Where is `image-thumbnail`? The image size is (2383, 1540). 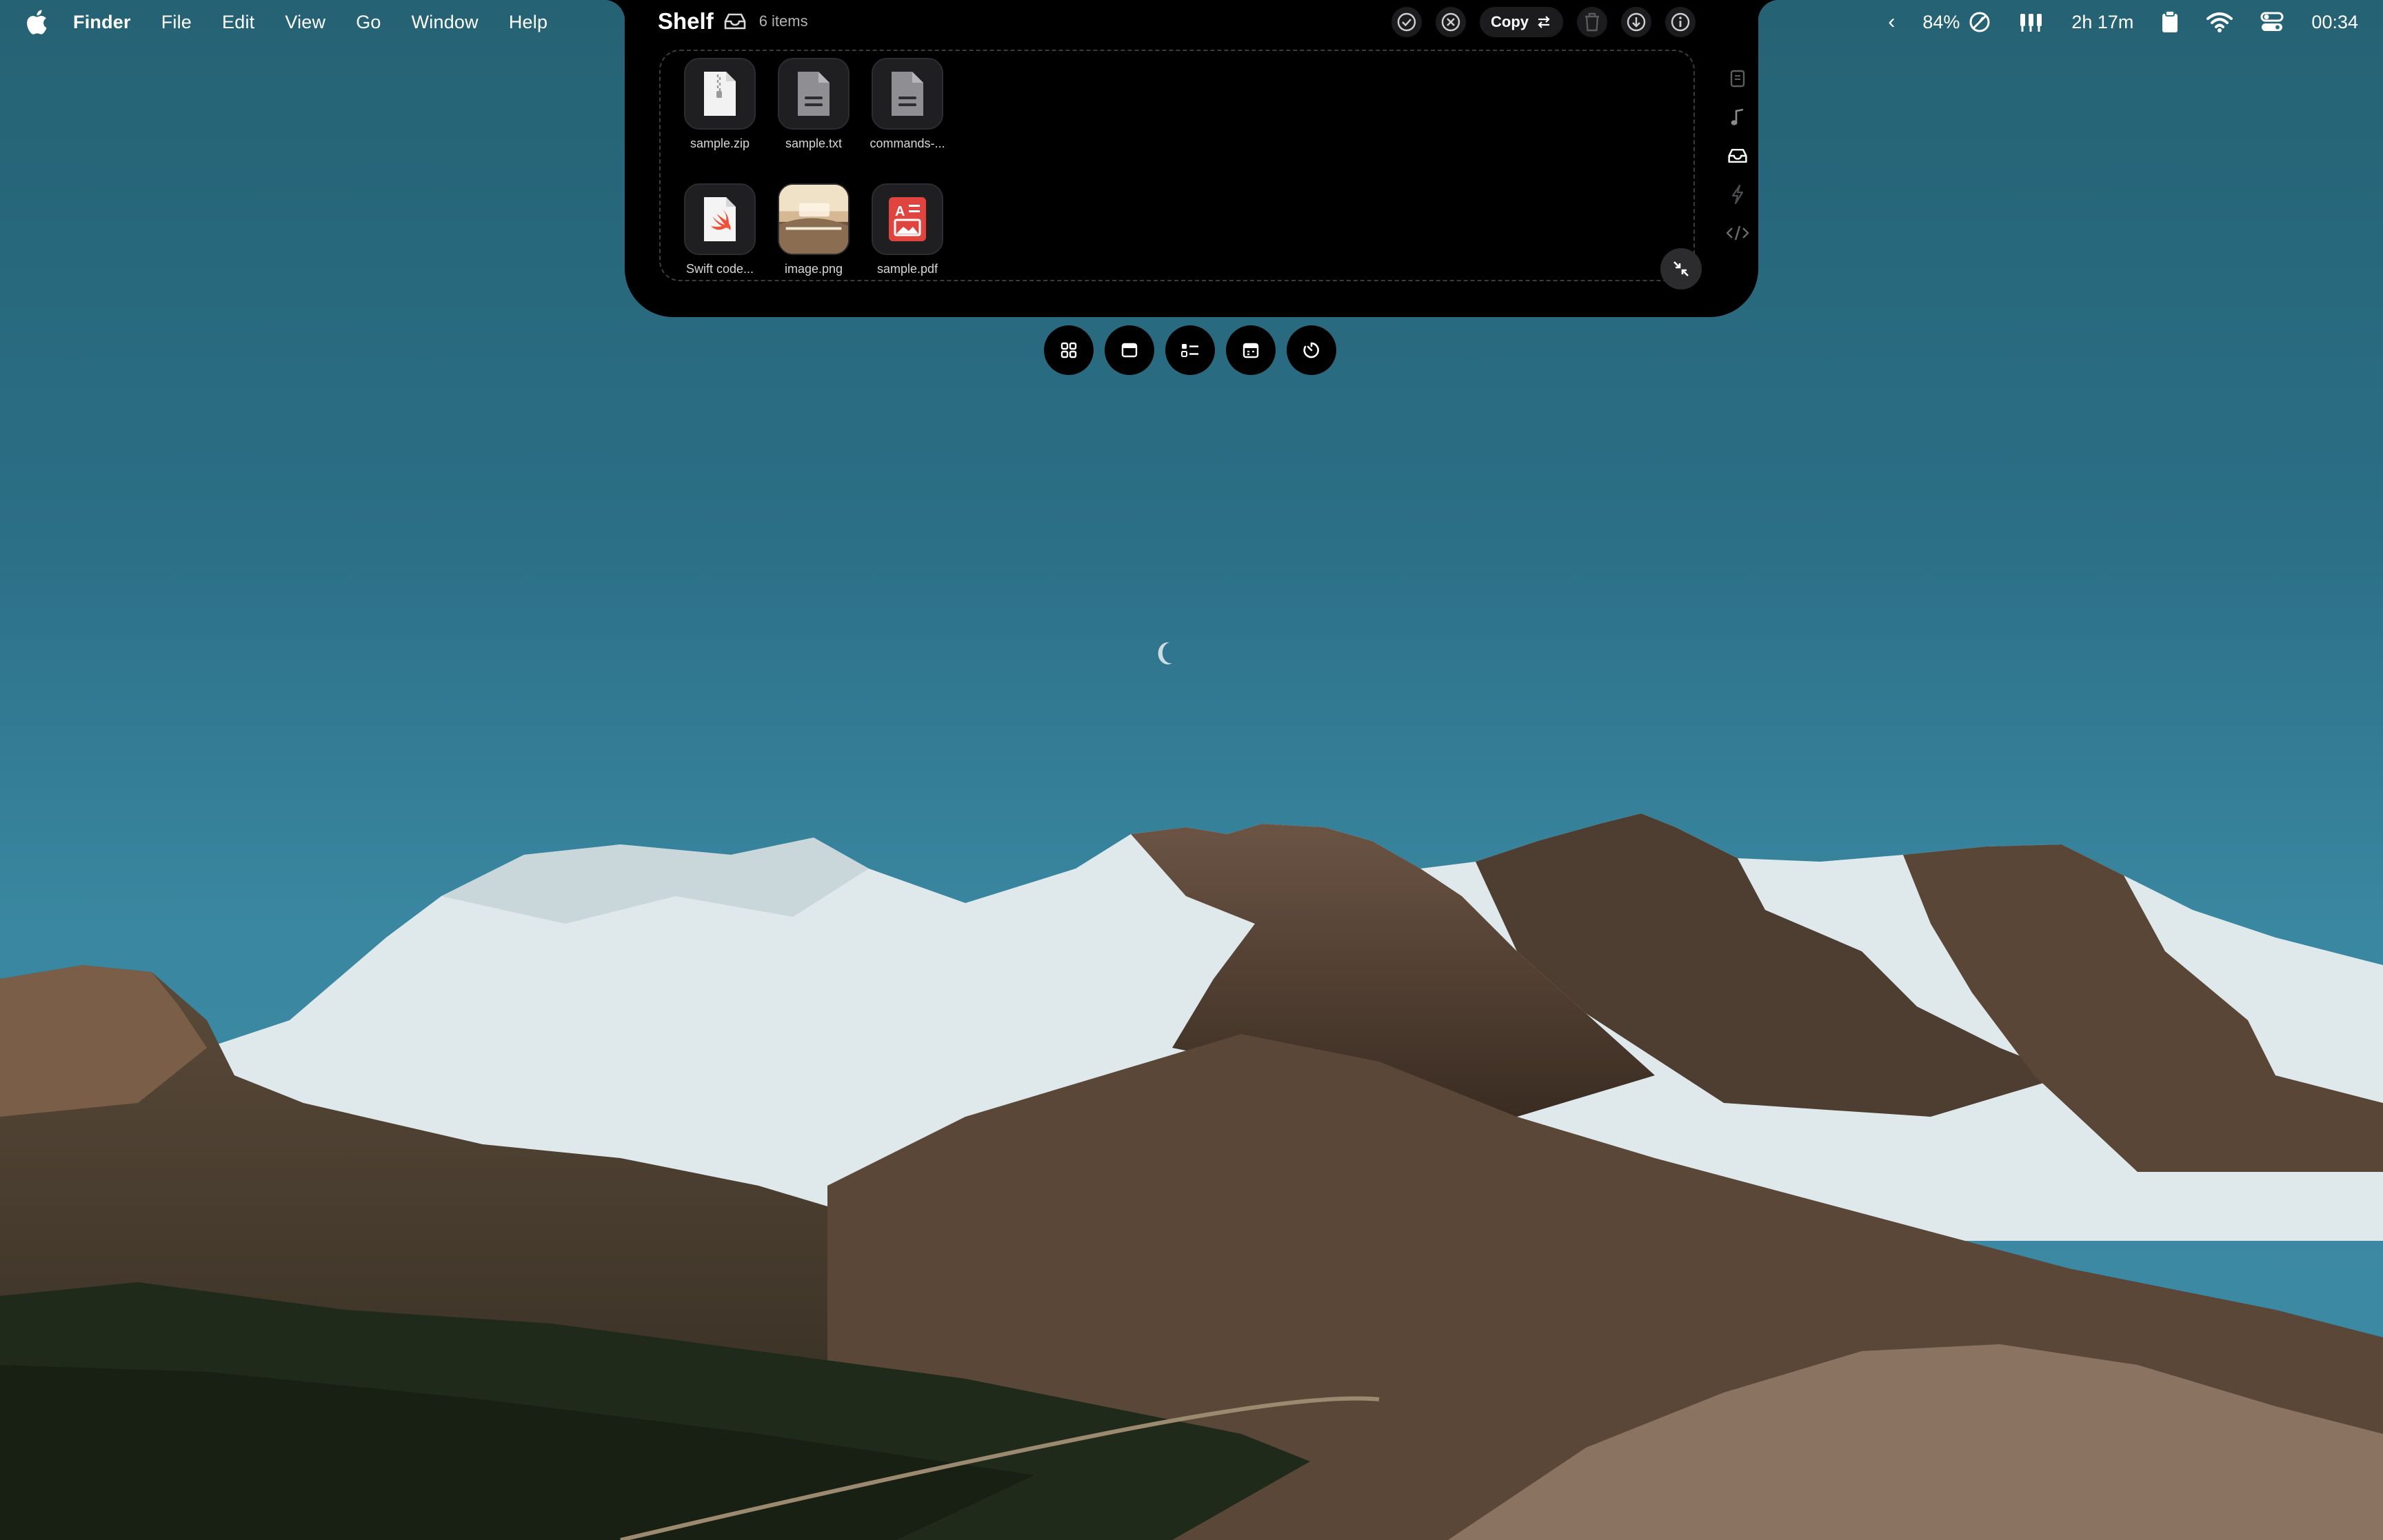 image-thumbnail is located at coordinates (813, 219).